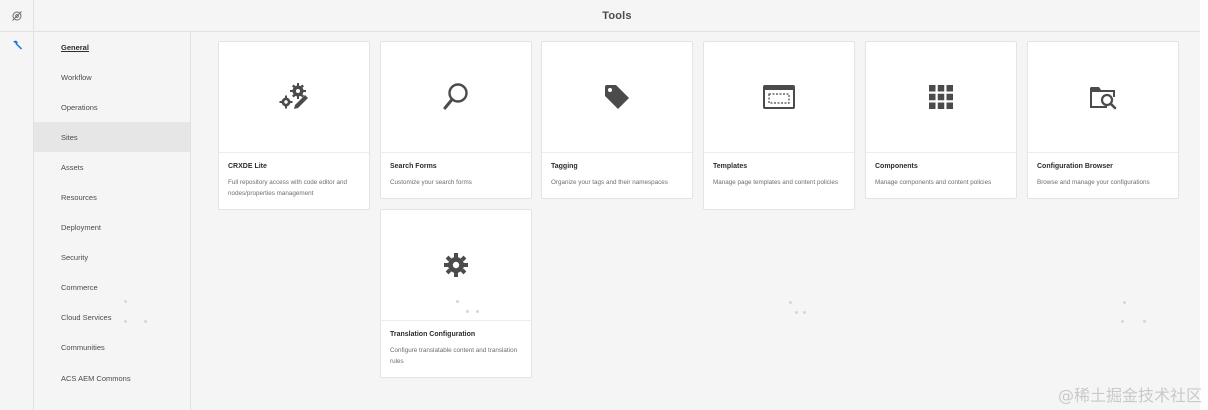 Image resolution: width=1208 pixels, height=410 pixels. What do you see at coordinates (431, 182) in the screenshot?
I see `card-description: Customize your search forms` at bounding box center [431, 182].